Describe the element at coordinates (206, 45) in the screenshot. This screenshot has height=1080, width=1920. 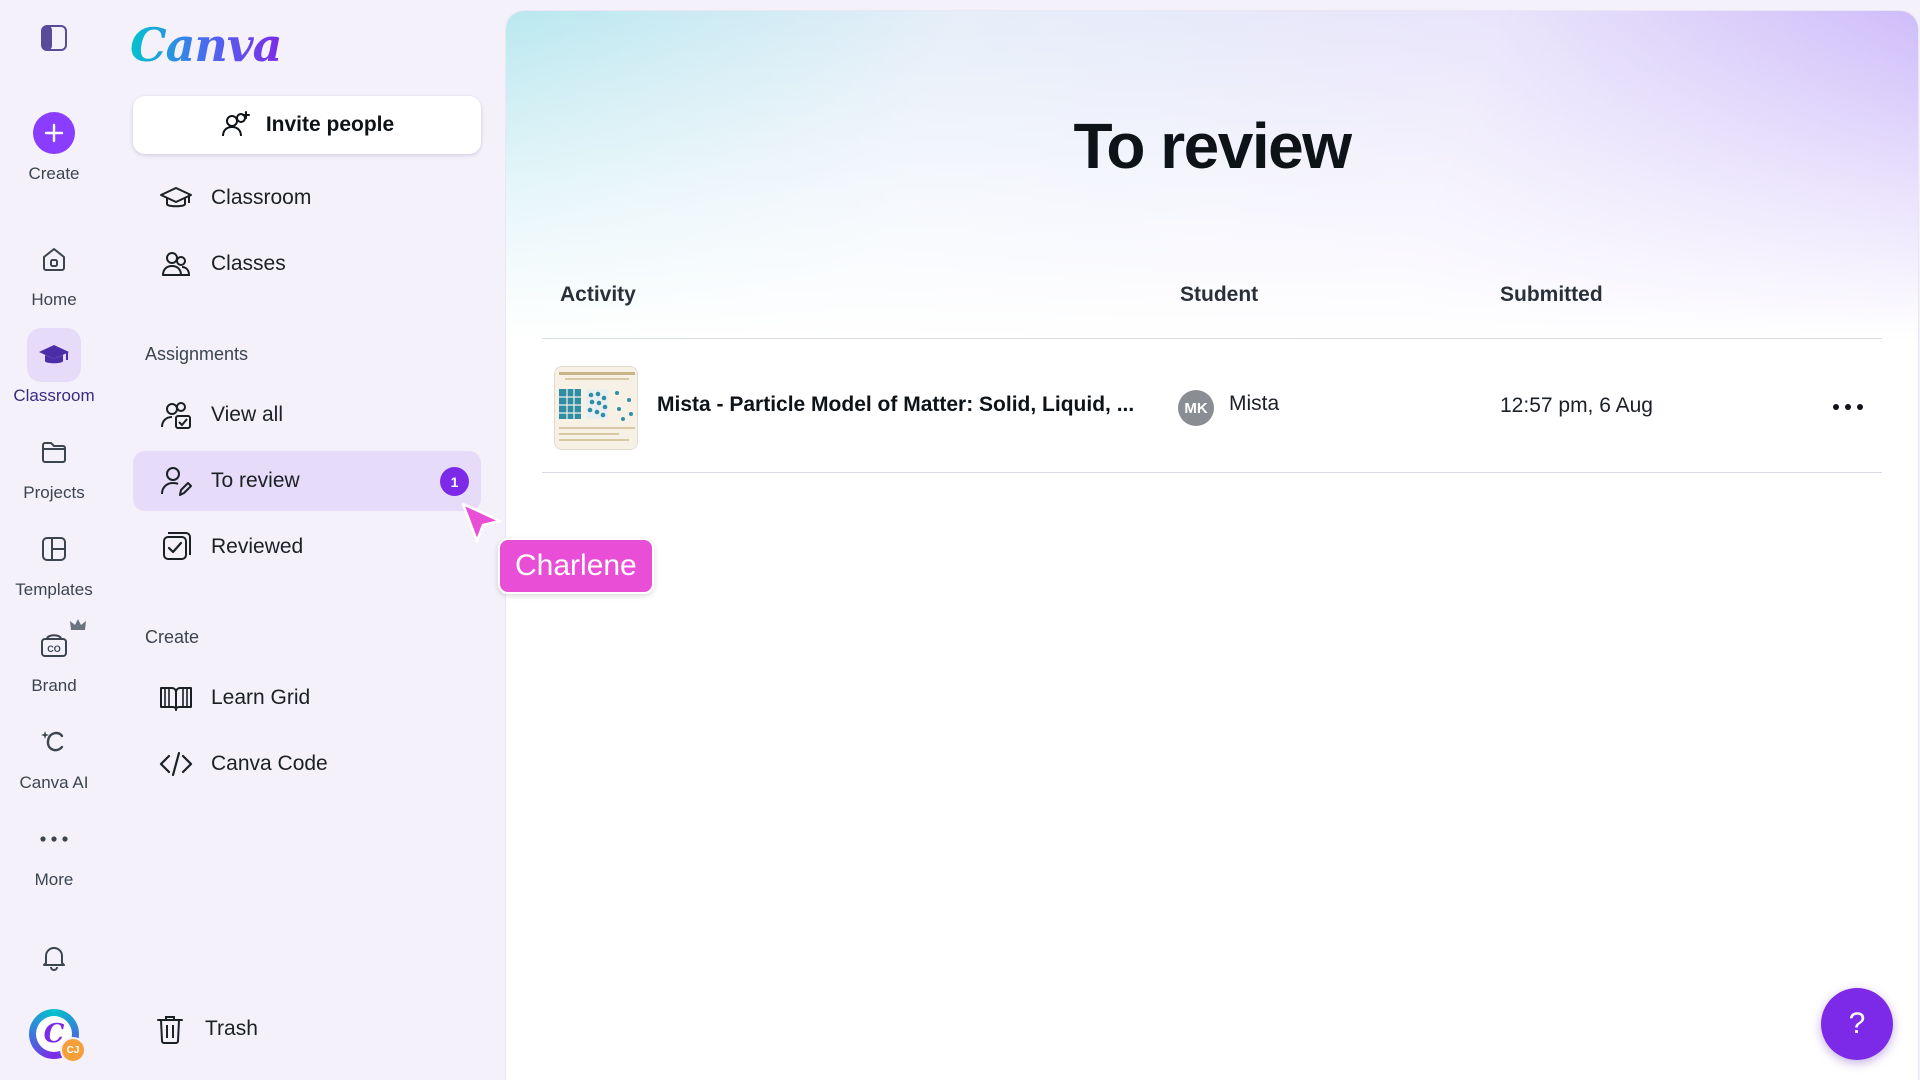
I see `canva-logo: Canva` at that location.